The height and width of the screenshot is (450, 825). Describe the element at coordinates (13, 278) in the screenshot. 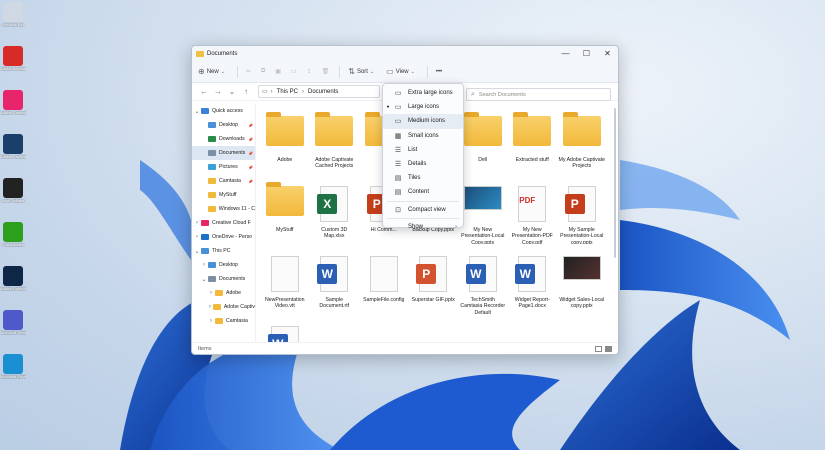

I see `desktop-shortcut: Adobe Lightroom` at that location.